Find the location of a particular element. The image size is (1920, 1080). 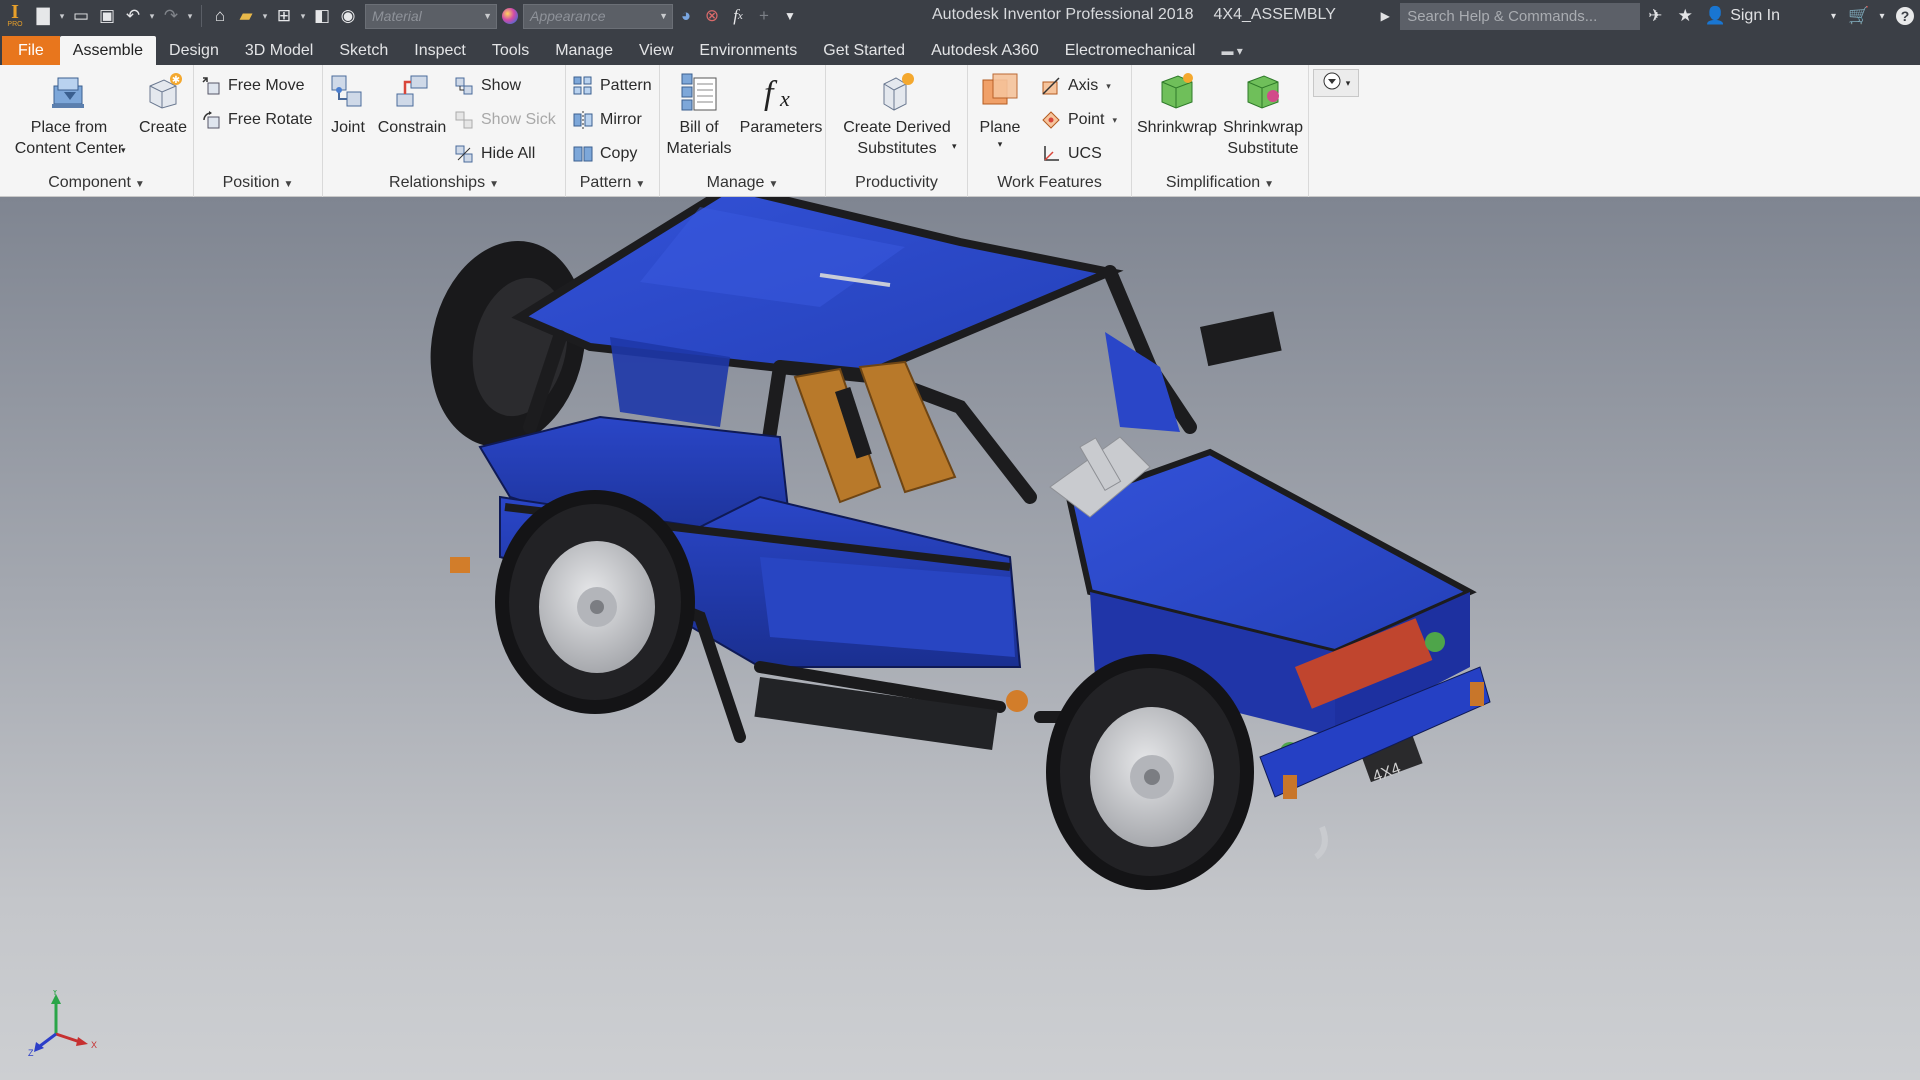

panel-title-position: Position ▼ is located at coordinates (258, 183).